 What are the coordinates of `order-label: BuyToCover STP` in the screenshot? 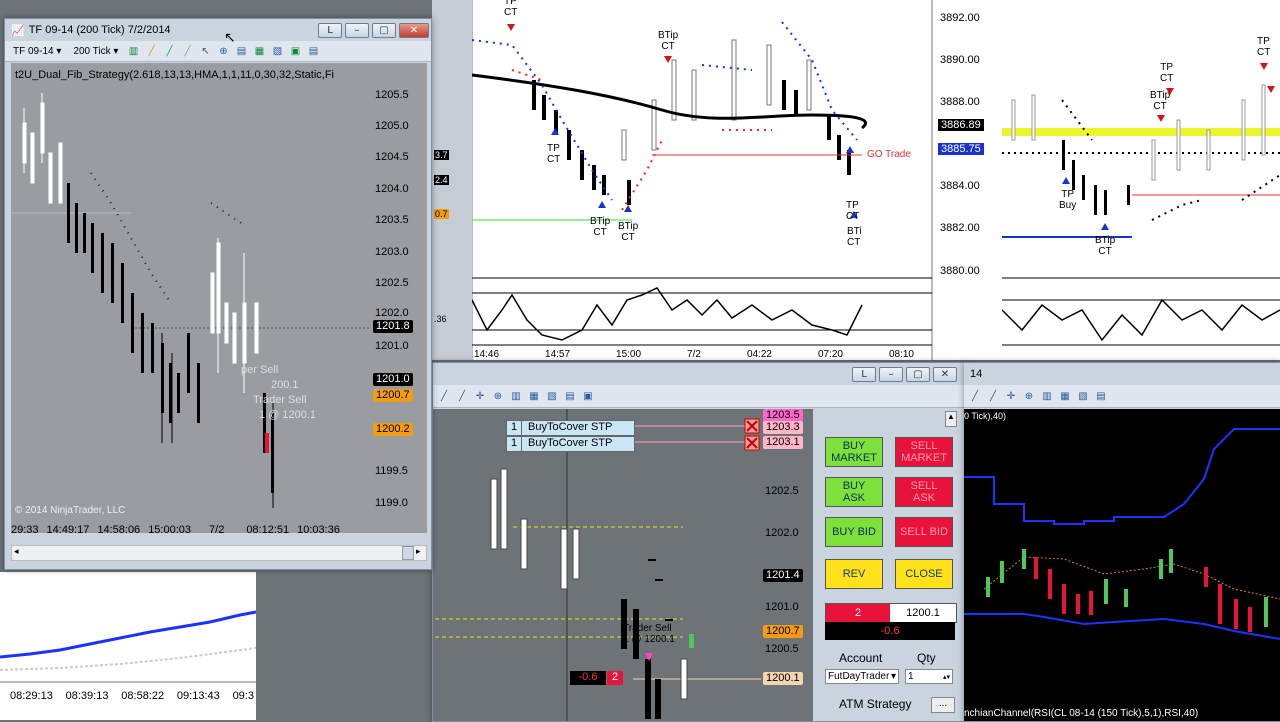 It's located at (570, 427).